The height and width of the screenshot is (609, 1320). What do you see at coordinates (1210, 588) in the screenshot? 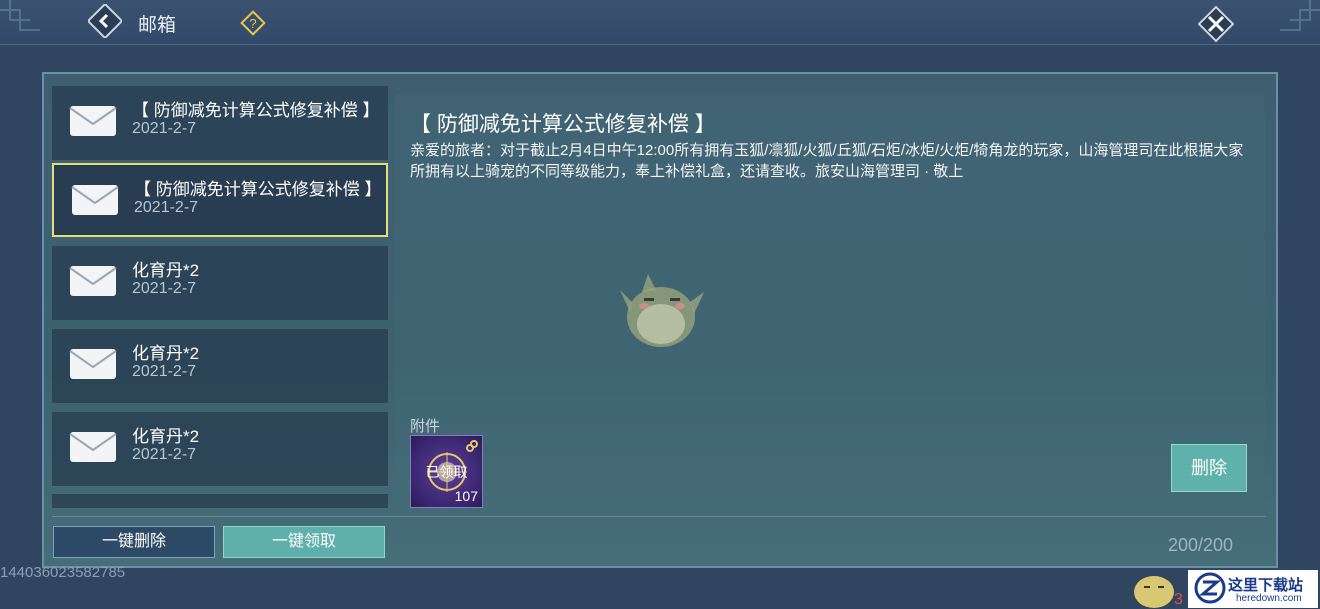
I see `z-logo-icon` at bounding box center [1210, 588].